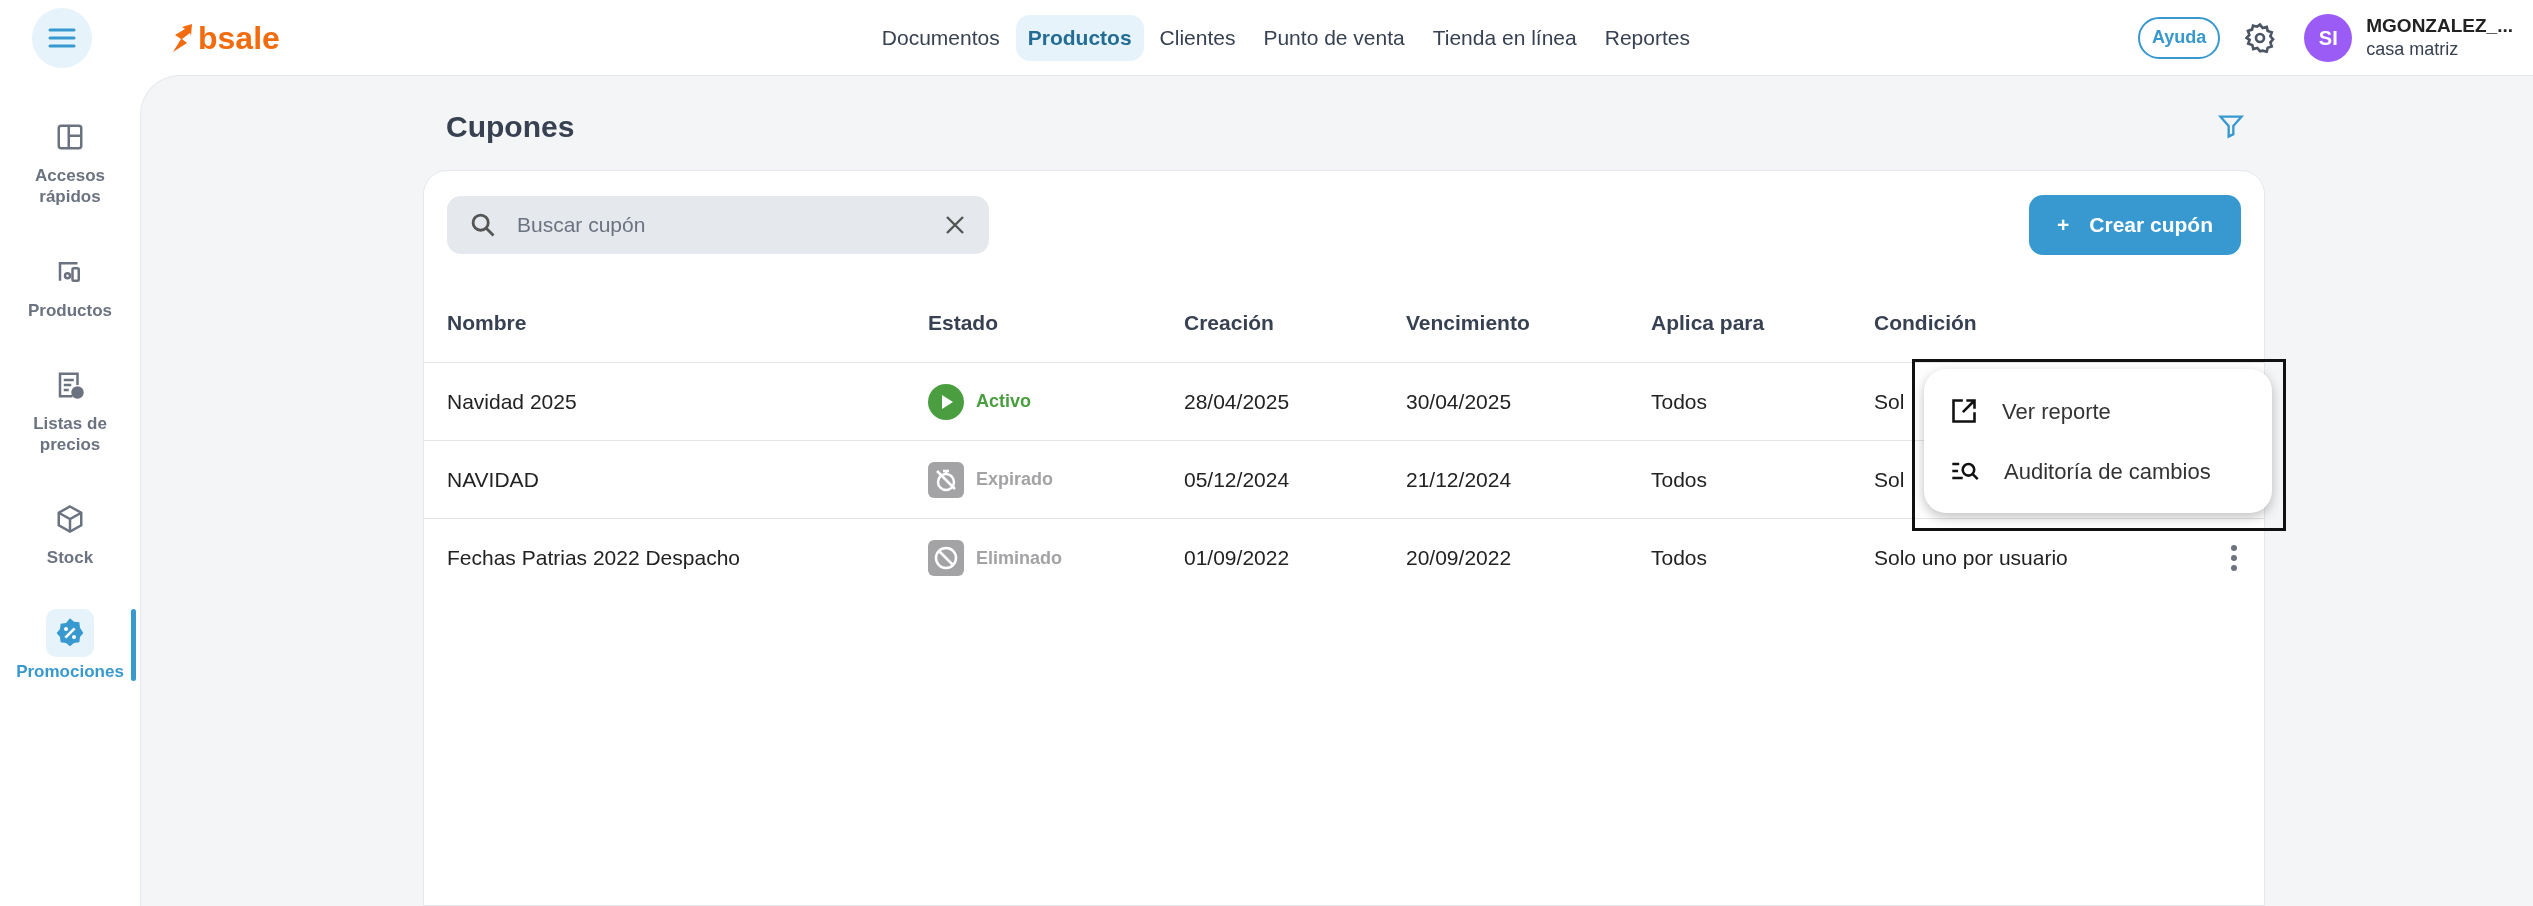  What do you see at coordinates (1459, 558) in the screenshot?
I see `table-cell: 20/09/2022` at bounding box center [1459, 558].